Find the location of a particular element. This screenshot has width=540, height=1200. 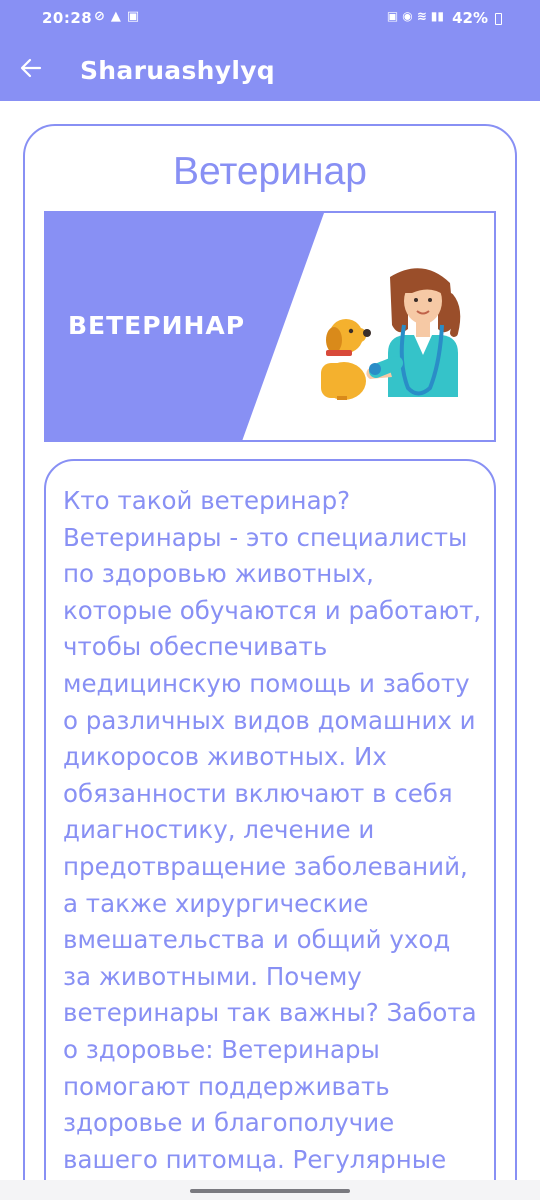

app-bar: Sharuashylyq is located at coordinates (270, 69).